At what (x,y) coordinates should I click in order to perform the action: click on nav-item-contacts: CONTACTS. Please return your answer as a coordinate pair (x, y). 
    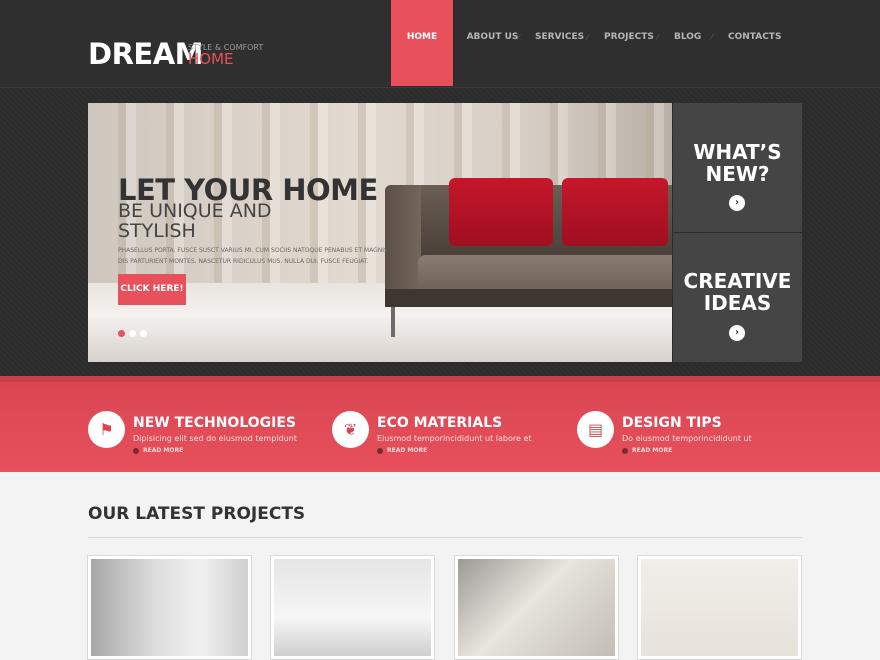
    Looking at the image, I should click on (754, 43).